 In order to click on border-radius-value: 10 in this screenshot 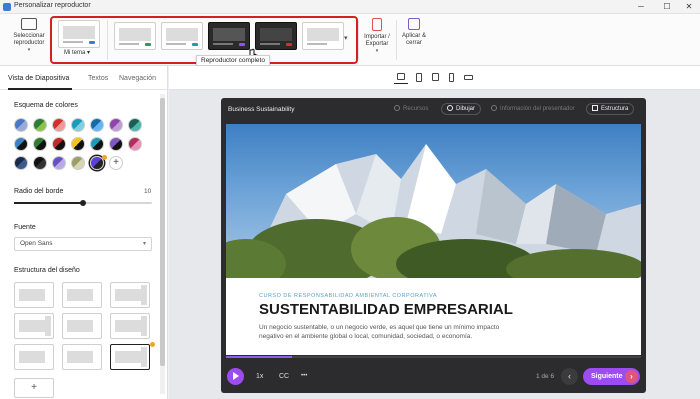, I will do `click(148, 191)`.